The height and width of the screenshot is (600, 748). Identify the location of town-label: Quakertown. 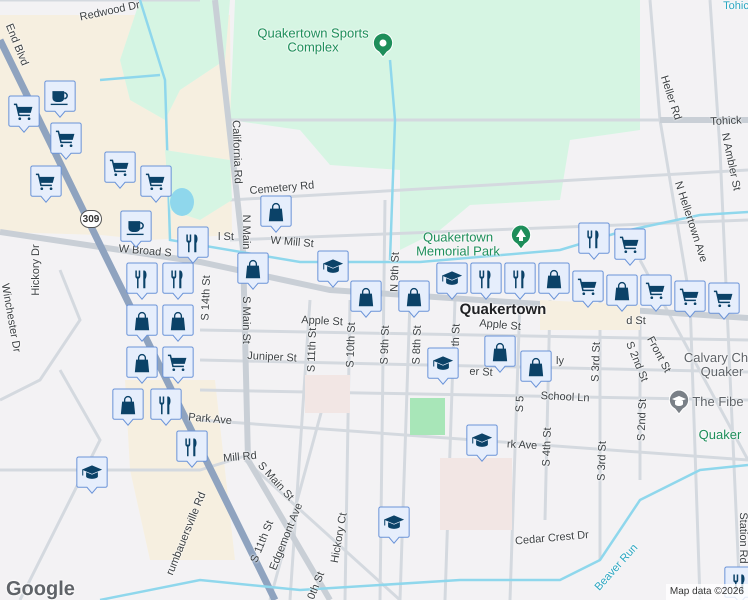
(503, 310).